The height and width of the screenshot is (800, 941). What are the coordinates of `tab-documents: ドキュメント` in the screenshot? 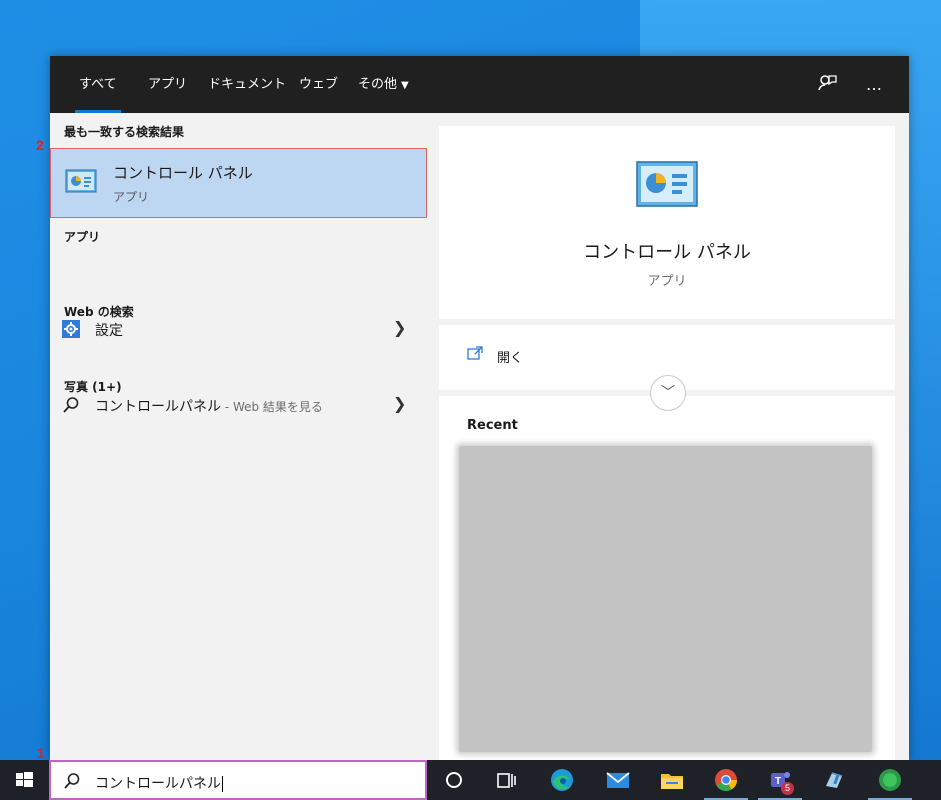 It's located at (247, 84).